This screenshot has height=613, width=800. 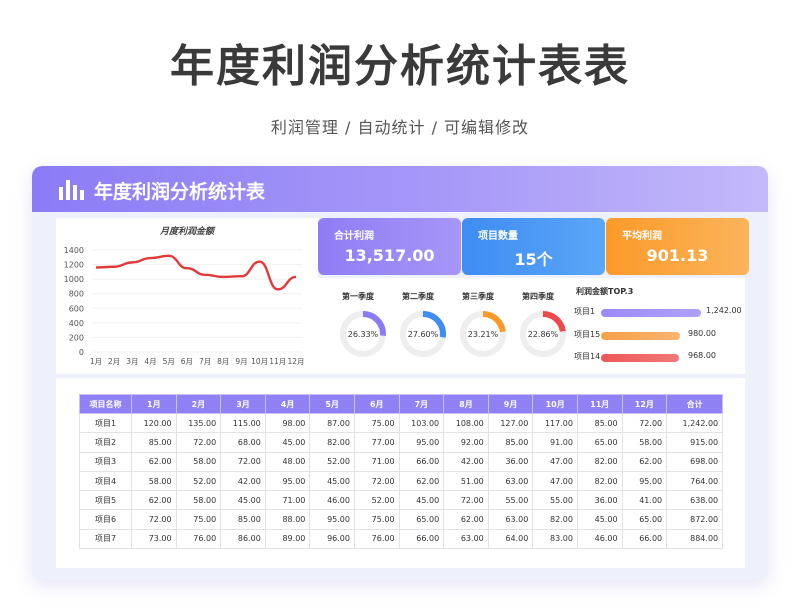 What do you see at coordinates (554, 321) in the screenshot?
I see `donut-arc` at bounding box center [554, 321].